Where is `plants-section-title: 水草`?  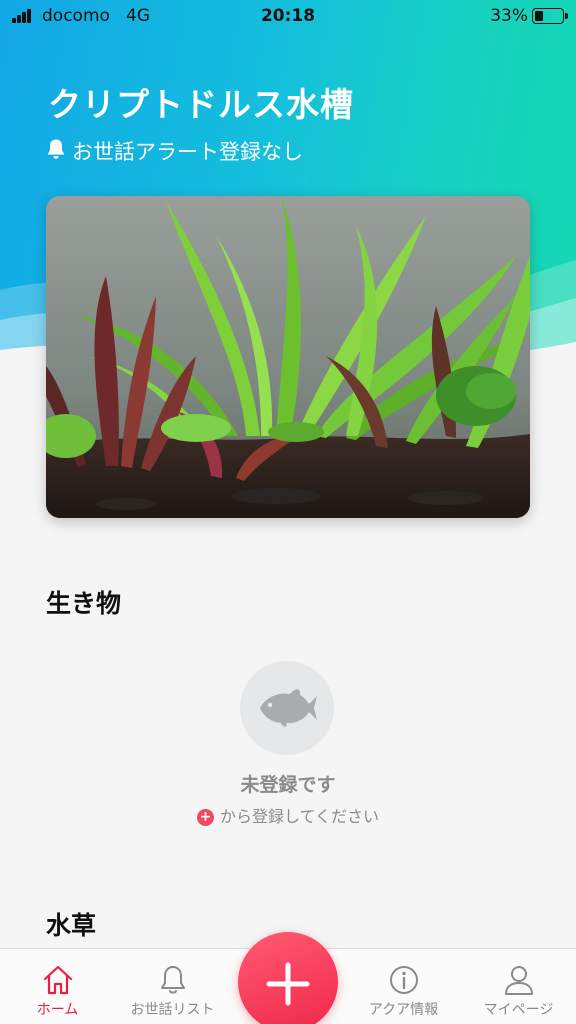 plants-section-title: 水草 is located at coordinates (71, 925).